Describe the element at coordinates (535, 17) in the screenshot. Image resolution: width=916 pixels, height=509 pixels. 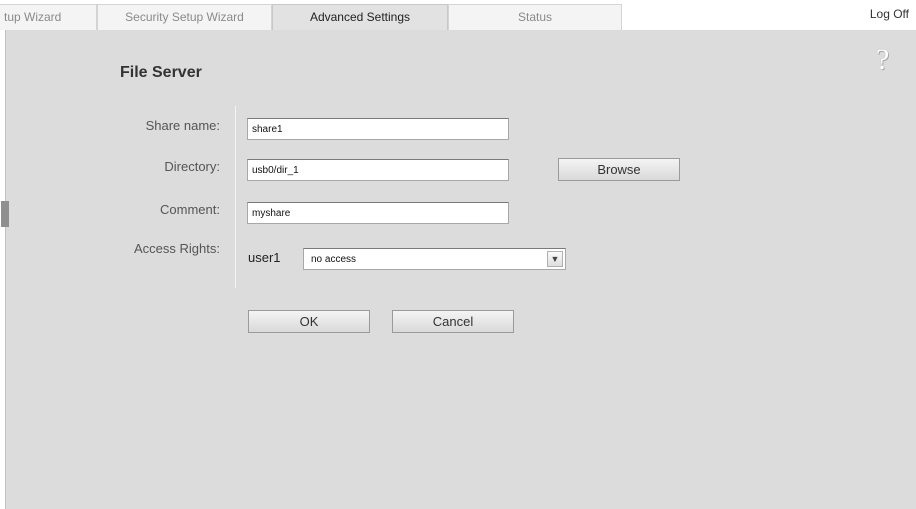
I see `tab-status: Status` at that location.